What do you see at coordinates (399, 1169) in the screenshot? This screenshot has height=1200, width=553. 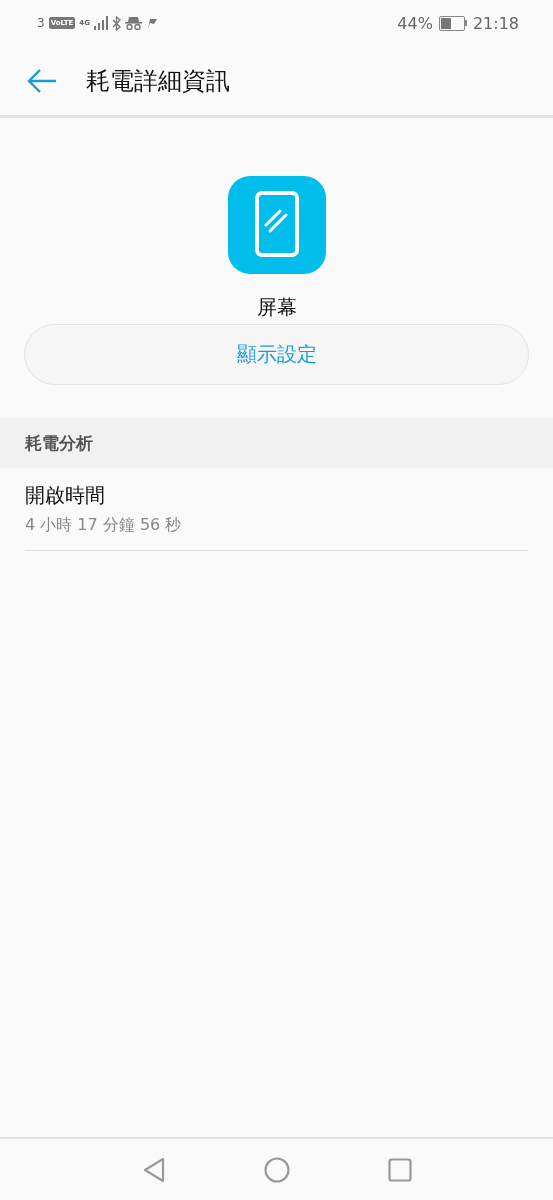 I see `recents-icon` at bounding box center [399, 1169].